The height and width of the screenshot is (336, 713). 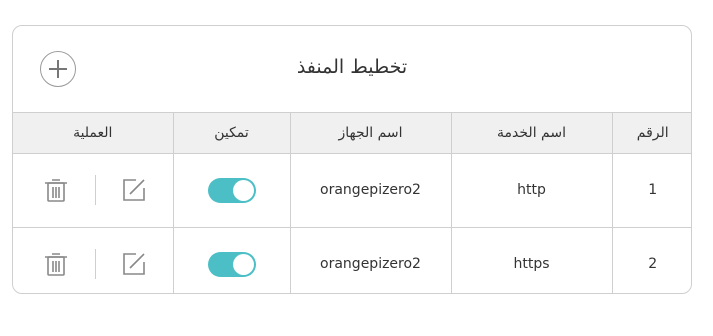 What do you see at coordinates (352, 67) in the screenshot?
I see `page-title: تخطيط المنفذ` at bounding box center [352, 67].